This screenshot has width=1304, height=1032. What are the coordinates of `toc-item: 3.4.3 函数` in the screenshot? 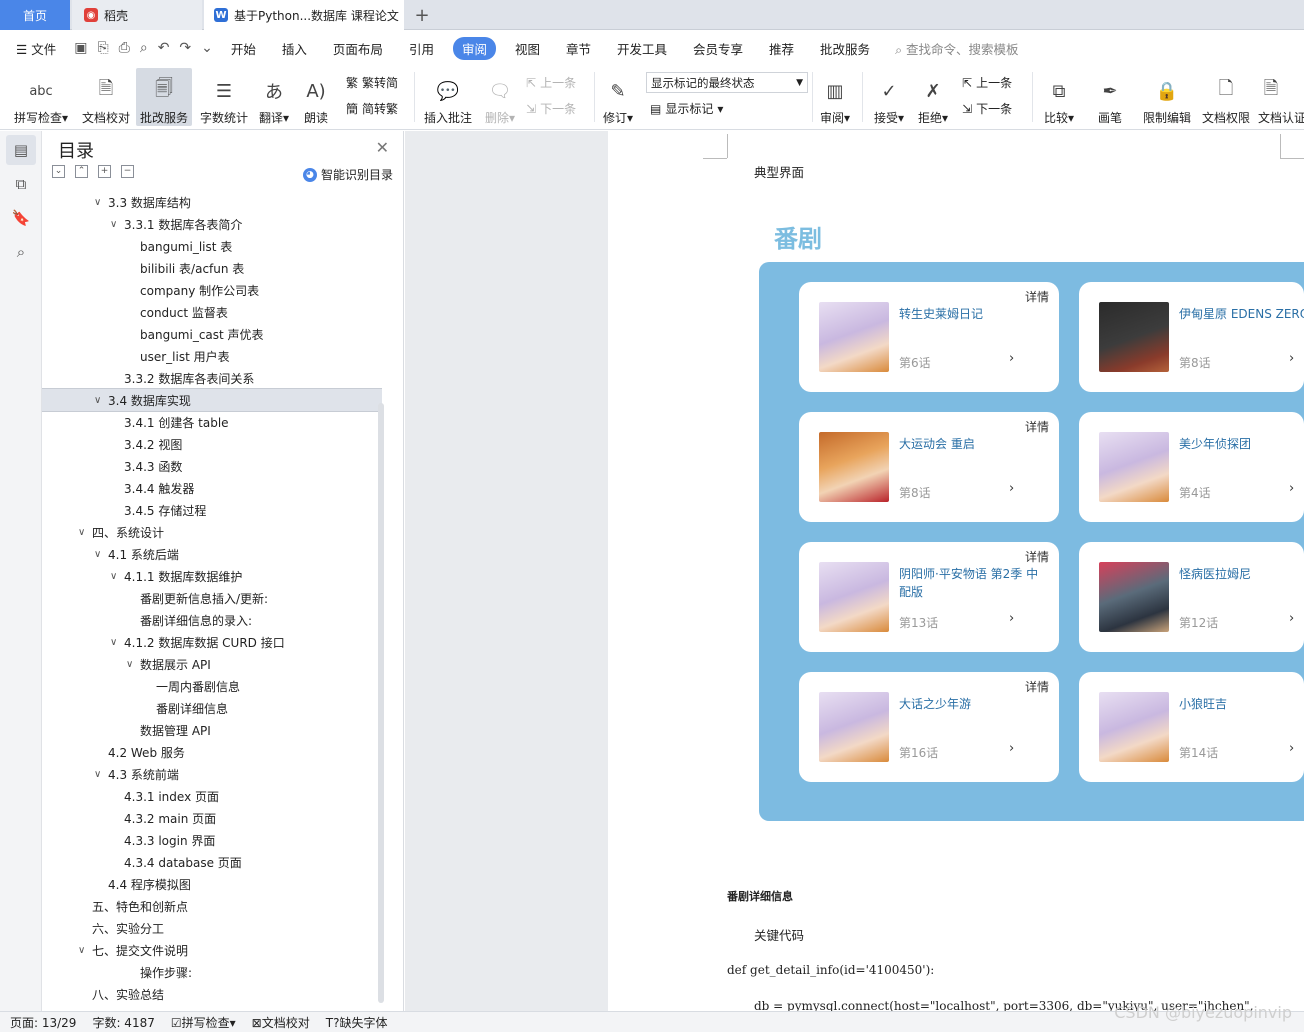 It's located at (212, 466).